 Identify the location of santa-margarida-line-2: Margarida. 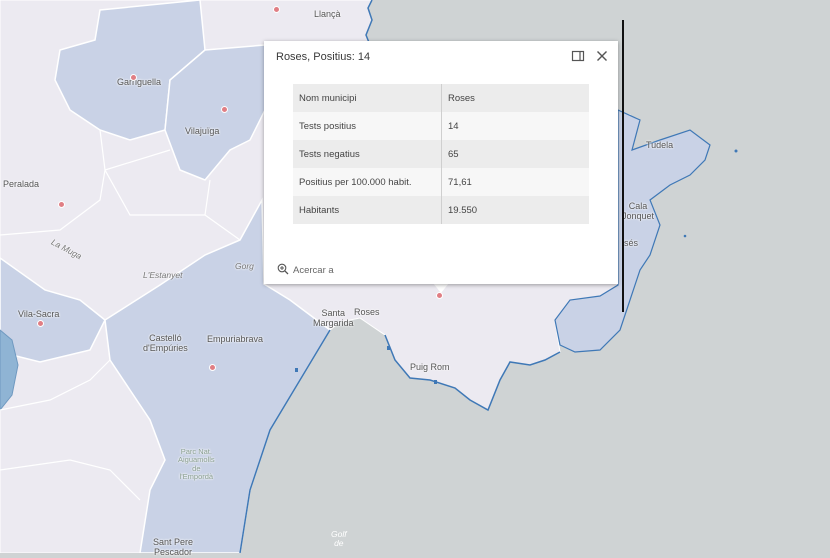
(333, 323).